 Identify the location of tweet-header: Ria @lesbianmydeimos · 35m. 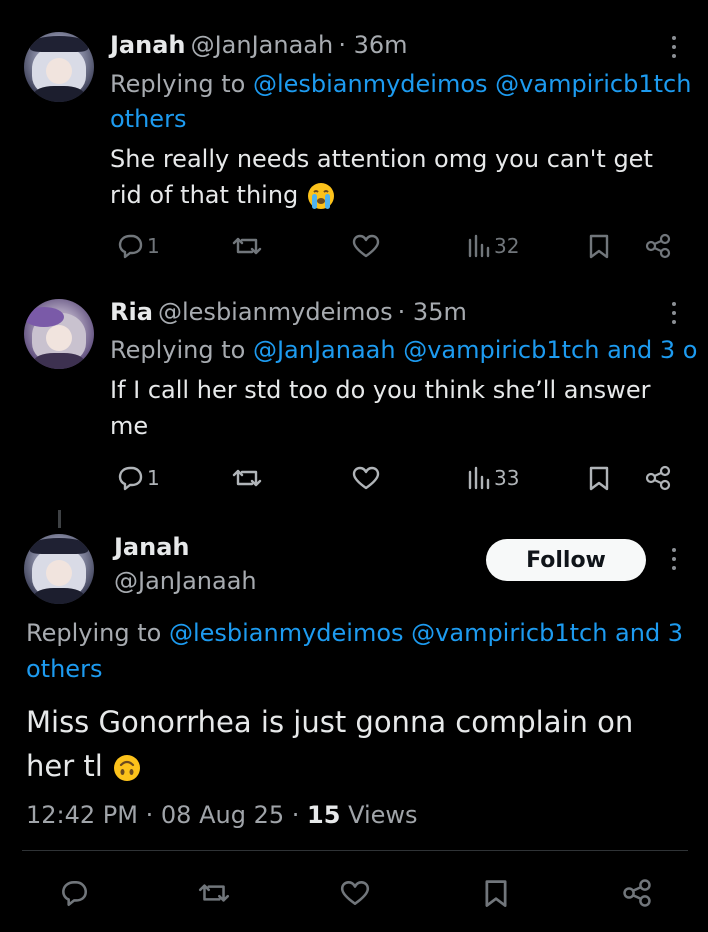
(288, 312).